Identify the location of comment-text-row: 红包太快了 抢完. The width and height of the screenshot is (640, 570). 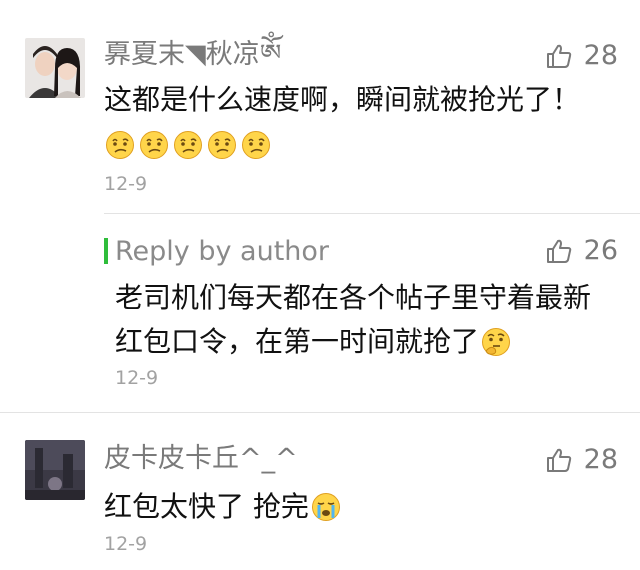
(222, 507).